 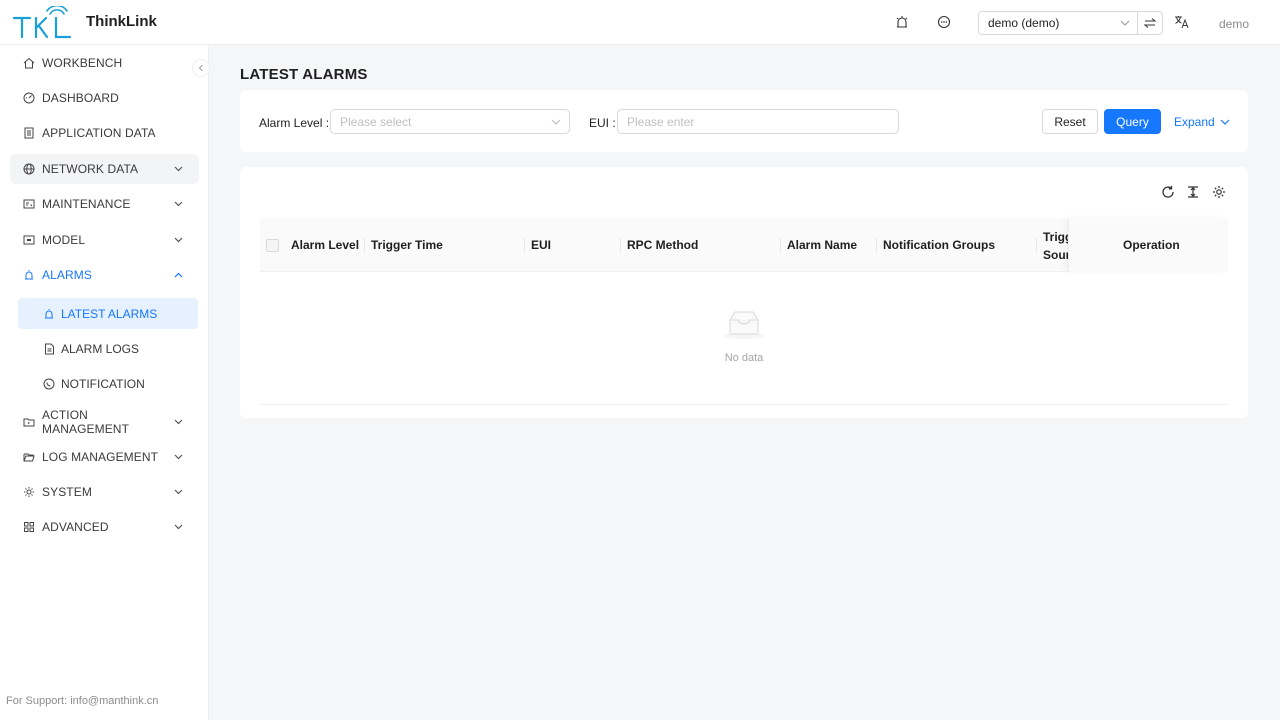 I want to click on sidebar-item-application-data: APPLICATION DATA, so click(x=104, y=133).